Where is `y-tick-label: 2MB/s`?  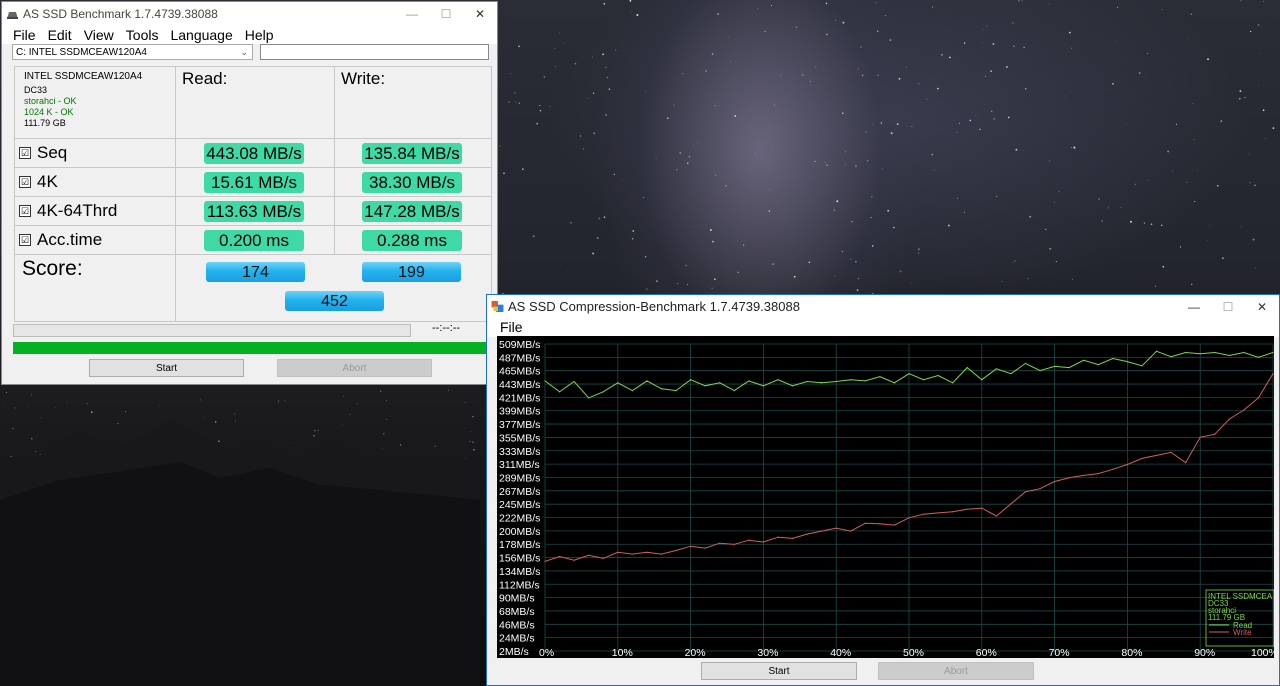 y-tick-label: 2MB/s is located at coordinates (514, 652).